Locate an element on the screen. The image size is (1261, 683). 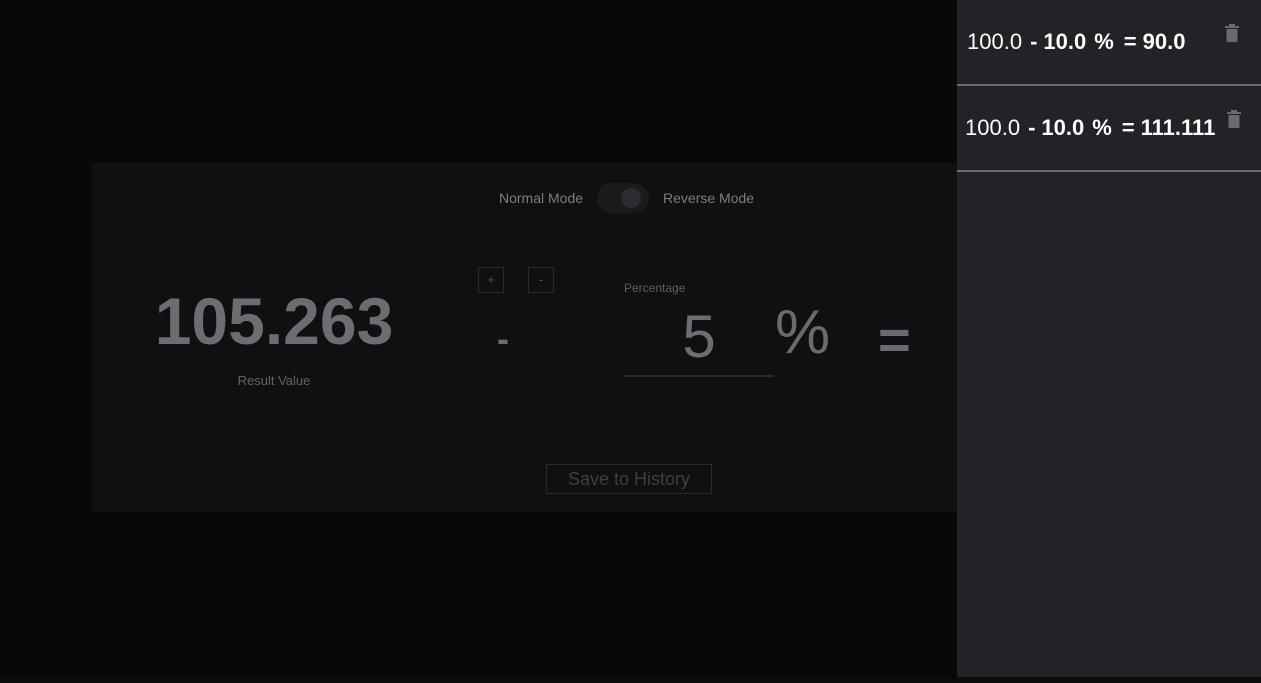
mode-toggle is located at coordinates (623, 198).